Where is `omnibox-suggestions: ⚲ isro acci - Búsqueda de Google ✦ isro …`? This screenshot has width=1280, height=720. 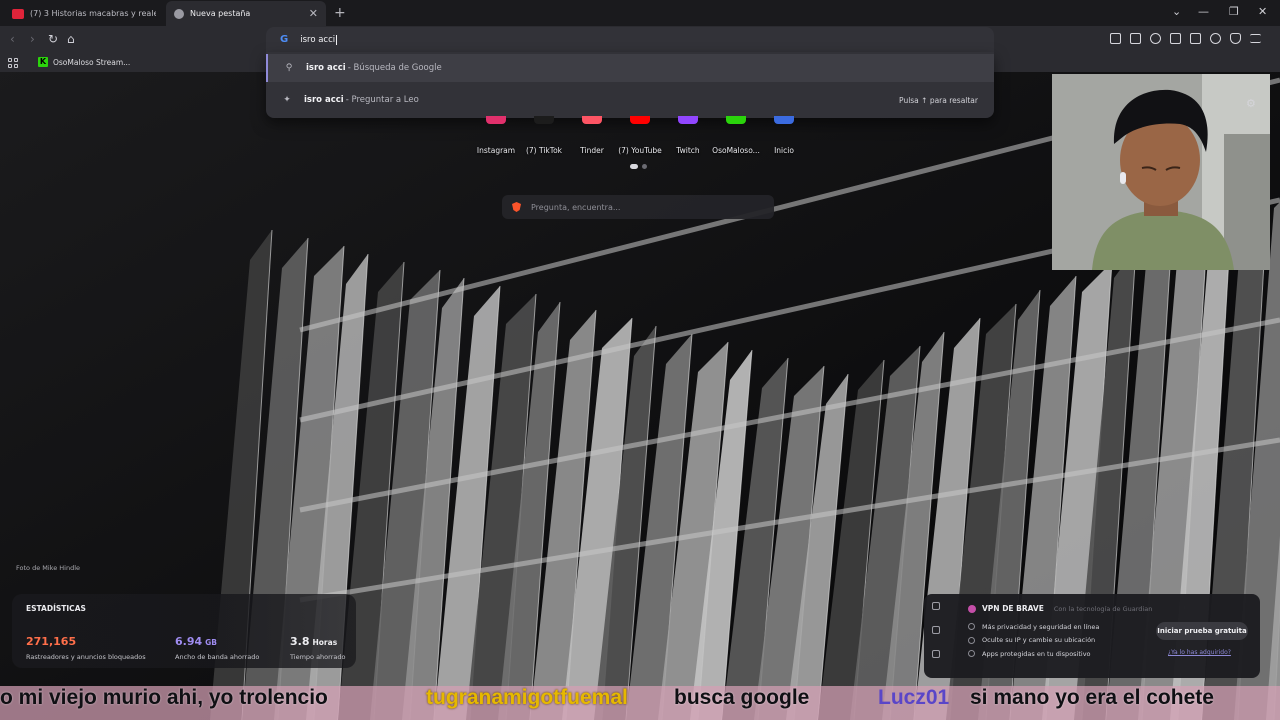 omnibox-suggestions: ⚲ isro acci - Búsqueda de Google ✦ isro … is located at coordinates (630, 85).